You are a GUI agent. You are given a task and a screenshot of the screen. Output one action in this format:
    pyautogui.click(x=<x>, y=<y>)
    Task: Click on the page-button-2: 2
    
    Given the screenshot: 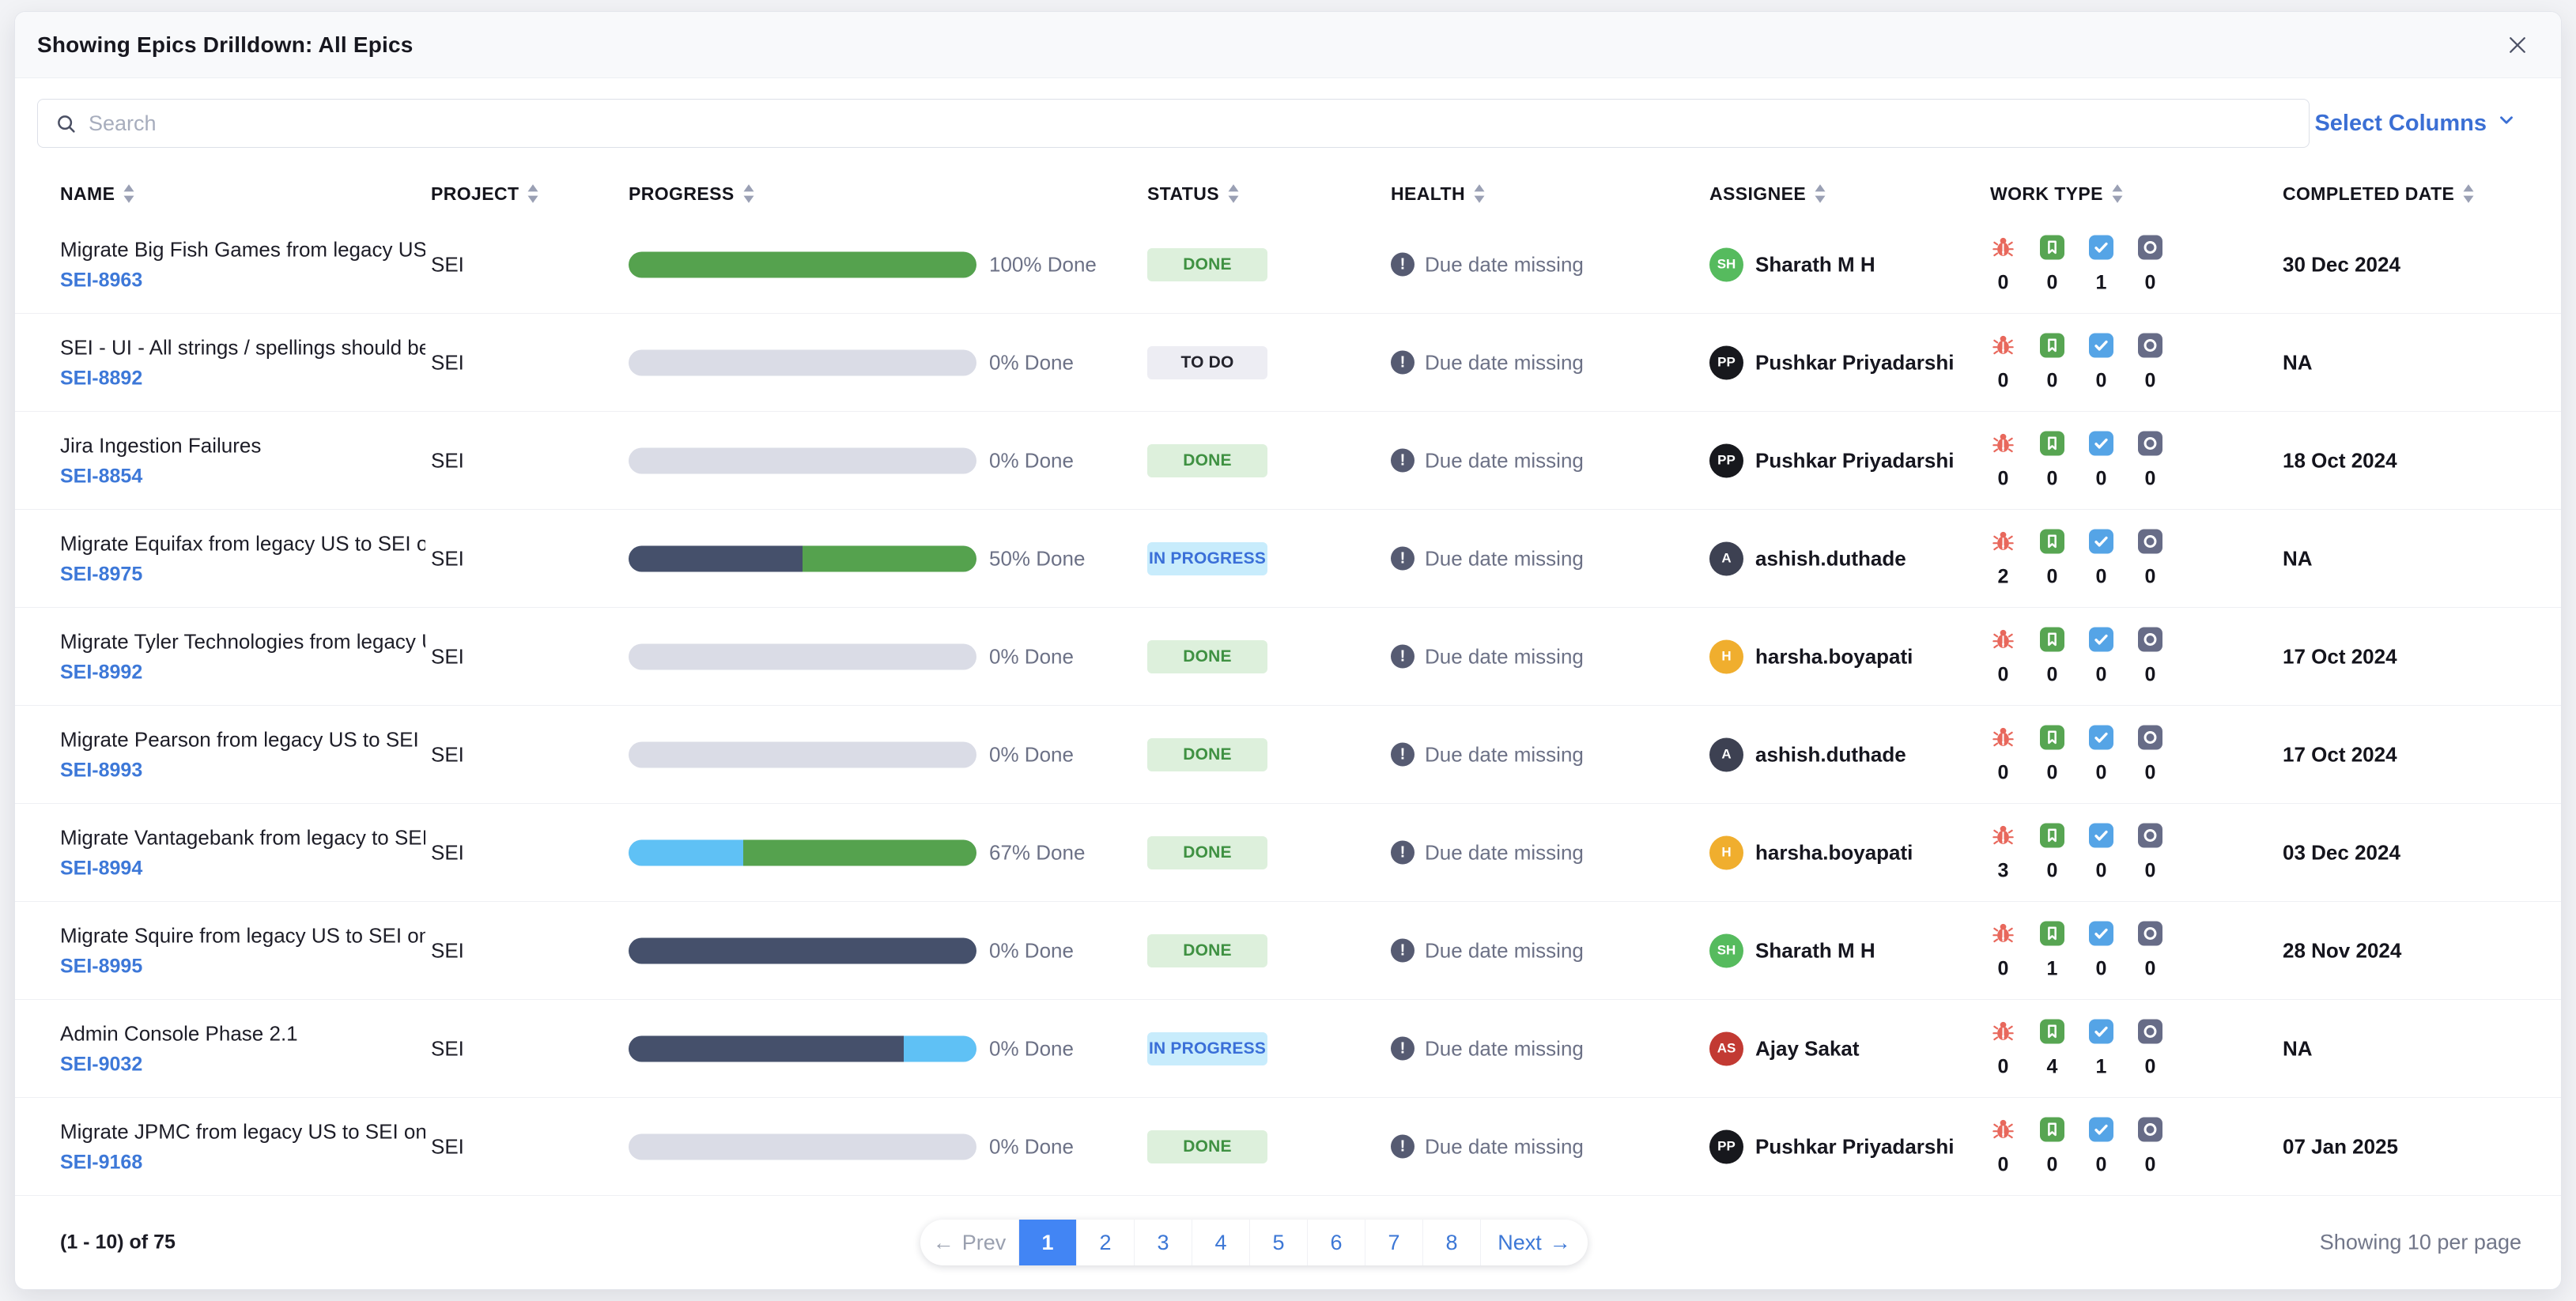 What is the action you would take?
    pyautogui.click(x=1105, y=1242)
    